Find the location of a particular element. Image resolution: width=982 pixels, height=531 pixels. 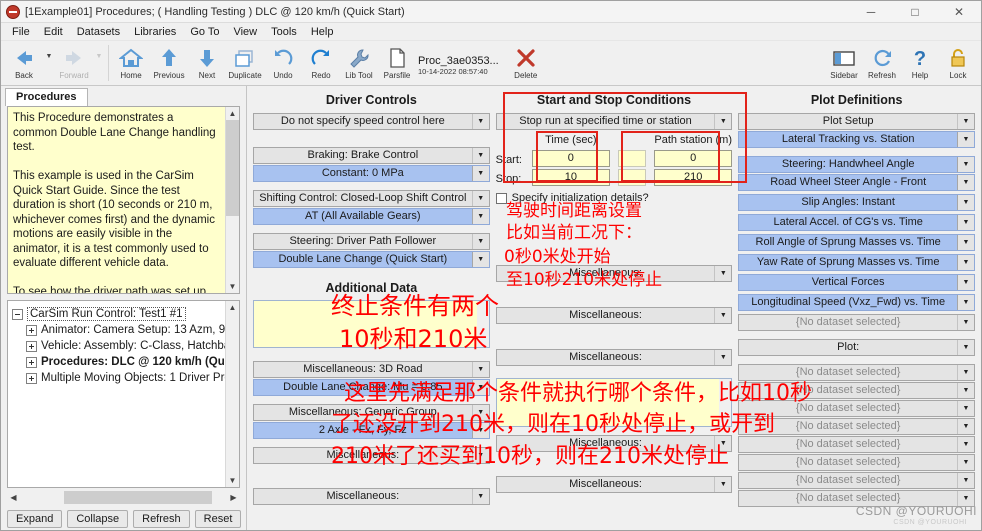

menu-item-help: Help is located at coordinates (322, 32).